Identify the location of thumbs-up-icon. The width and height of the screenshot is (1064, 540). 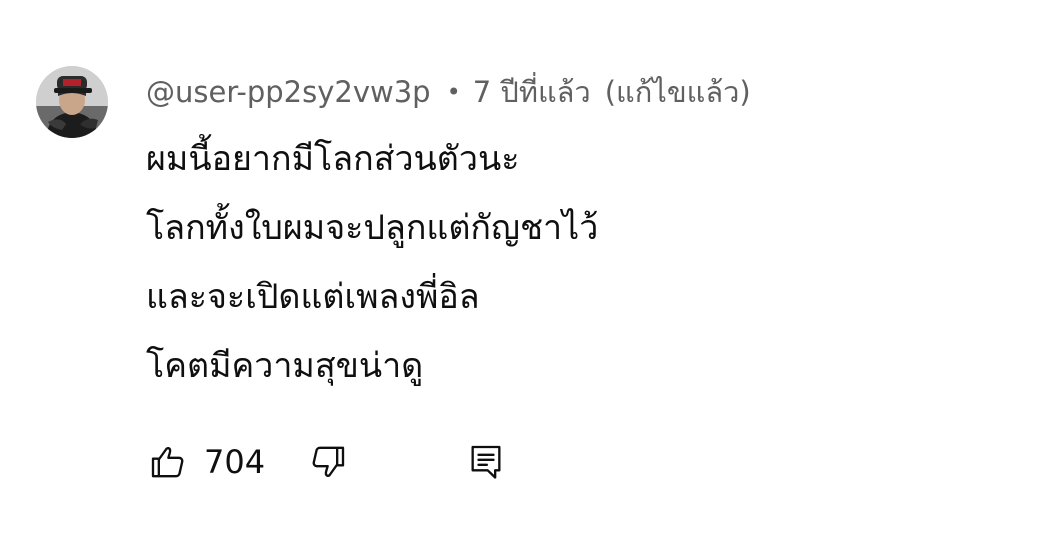
(167, 462).